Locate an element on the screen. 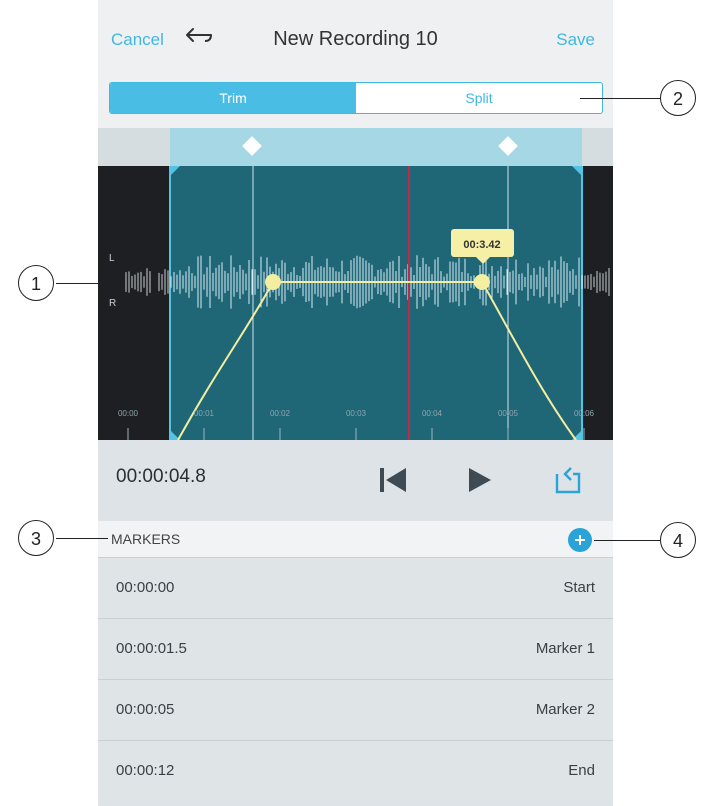 The height and width of the screenshot is (806, 706). ruler-tick-label: 00:01 is located at coordinates (204, 413).